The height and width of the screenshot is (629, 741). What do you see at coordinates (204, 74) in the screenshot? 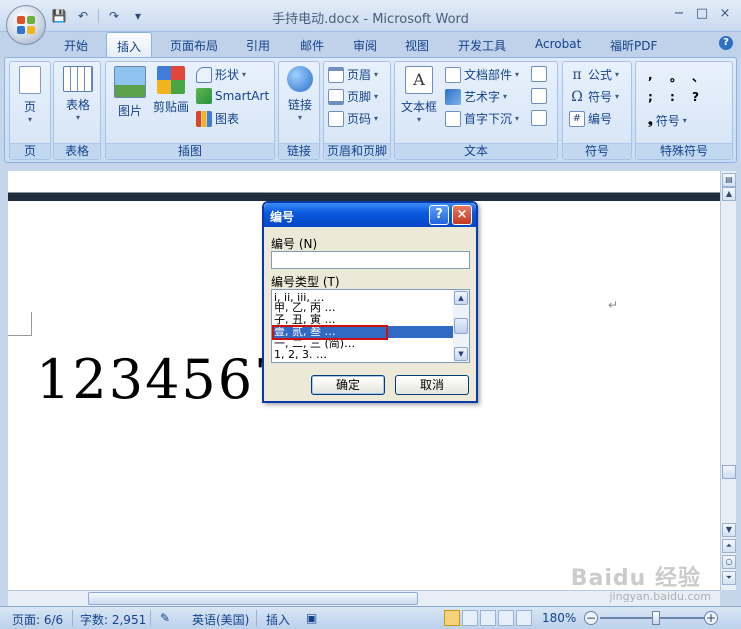
I see `shapes-icon` at bounding box center [204, 74].